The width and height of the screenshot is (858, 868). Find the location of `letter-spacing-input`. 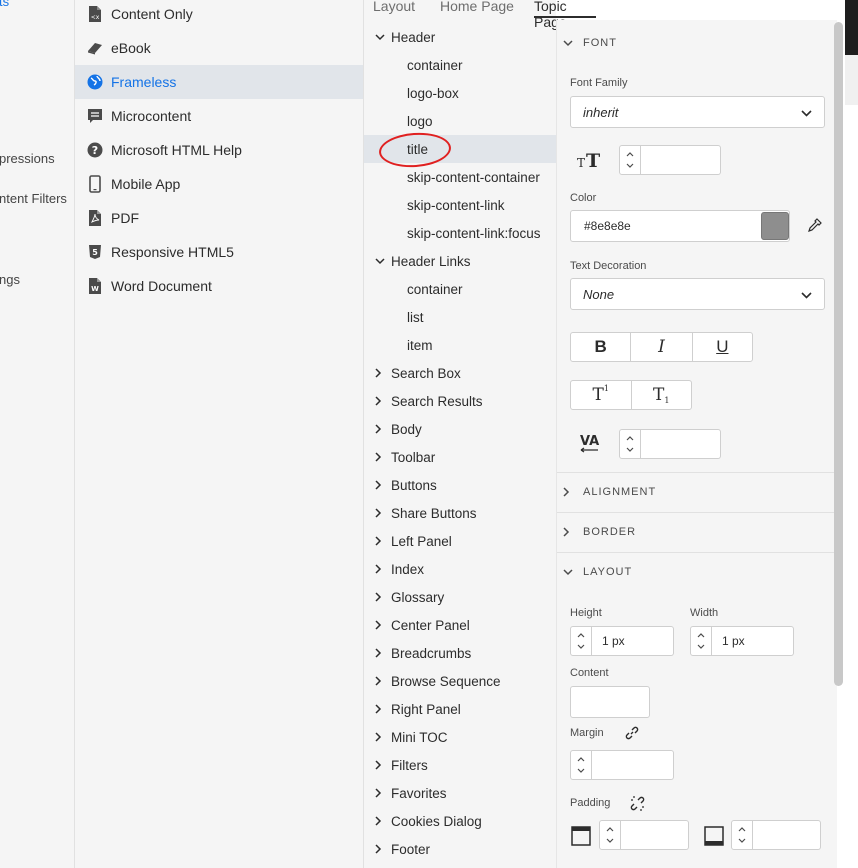

letter-spacing-input is located at coordinates (681, 444).